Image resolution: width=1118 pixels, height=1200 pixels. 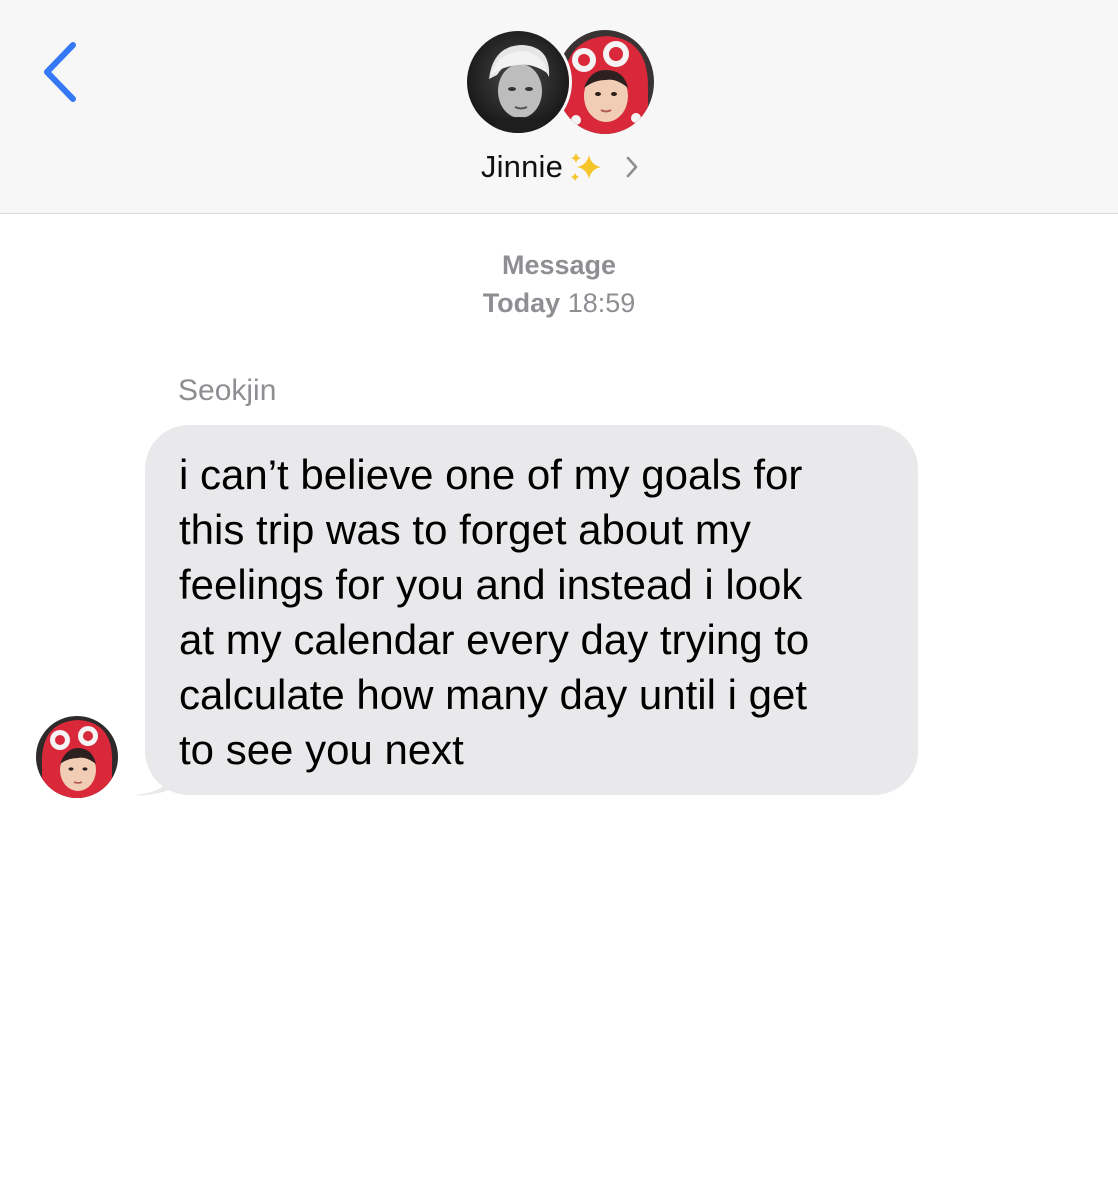 What do you see at coordinates (518, 82) in the screenshot?
I see `contact-avatar-primary` at bounding box center [518, 82].